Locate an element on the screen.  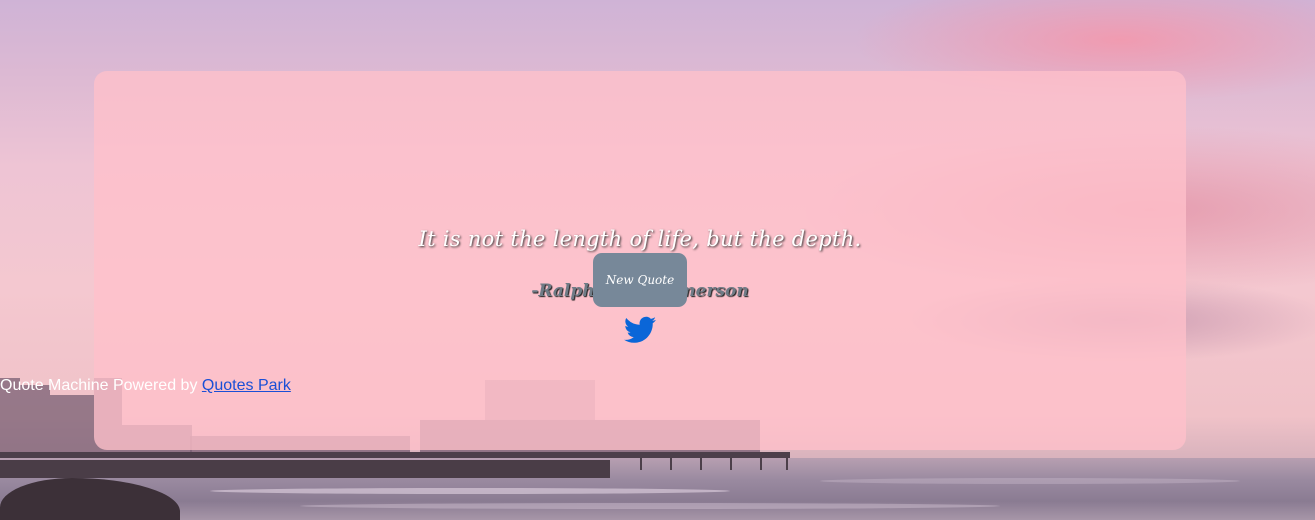
shoreline is located at coordinates (305, 469).